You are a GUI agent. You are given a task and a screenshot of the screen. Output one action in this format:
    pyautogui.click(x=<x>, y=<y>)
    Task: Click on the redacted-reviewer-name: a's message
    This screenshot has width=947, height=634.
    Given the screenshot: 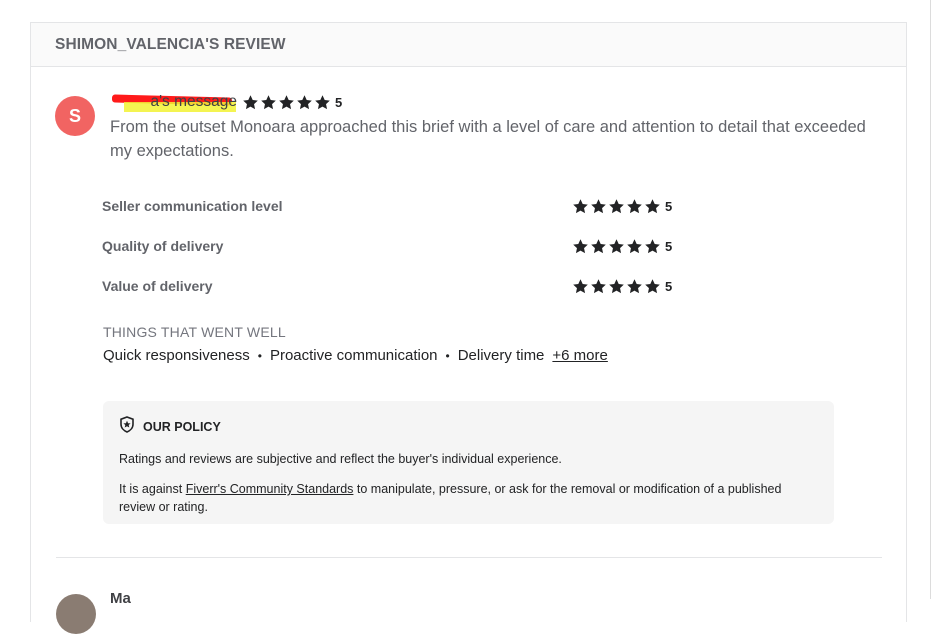 What is the action you would take?
    pyautogui.click(x=173, y=102)
    